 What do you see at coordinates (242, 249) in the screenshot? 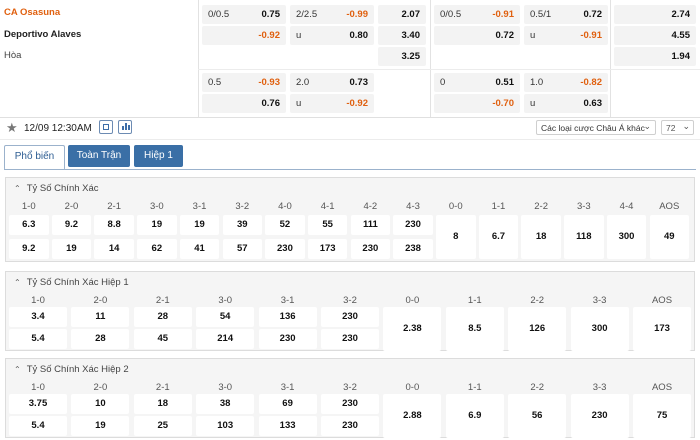
I see `odds-cell: 57` at bounding box center [242, 249].